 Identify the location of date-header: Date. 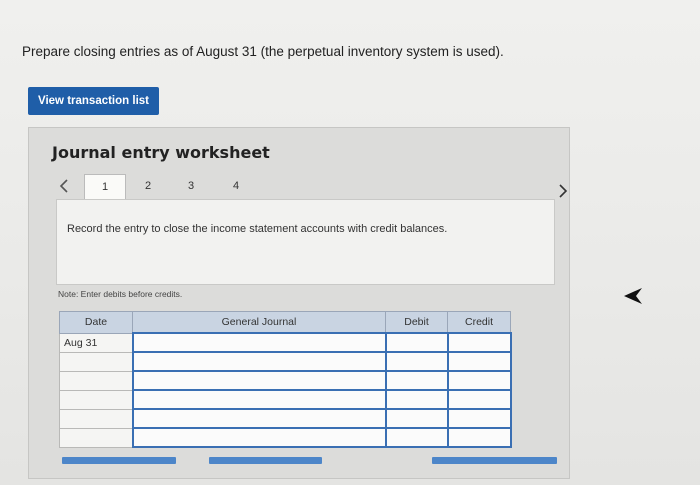
(96, 322).